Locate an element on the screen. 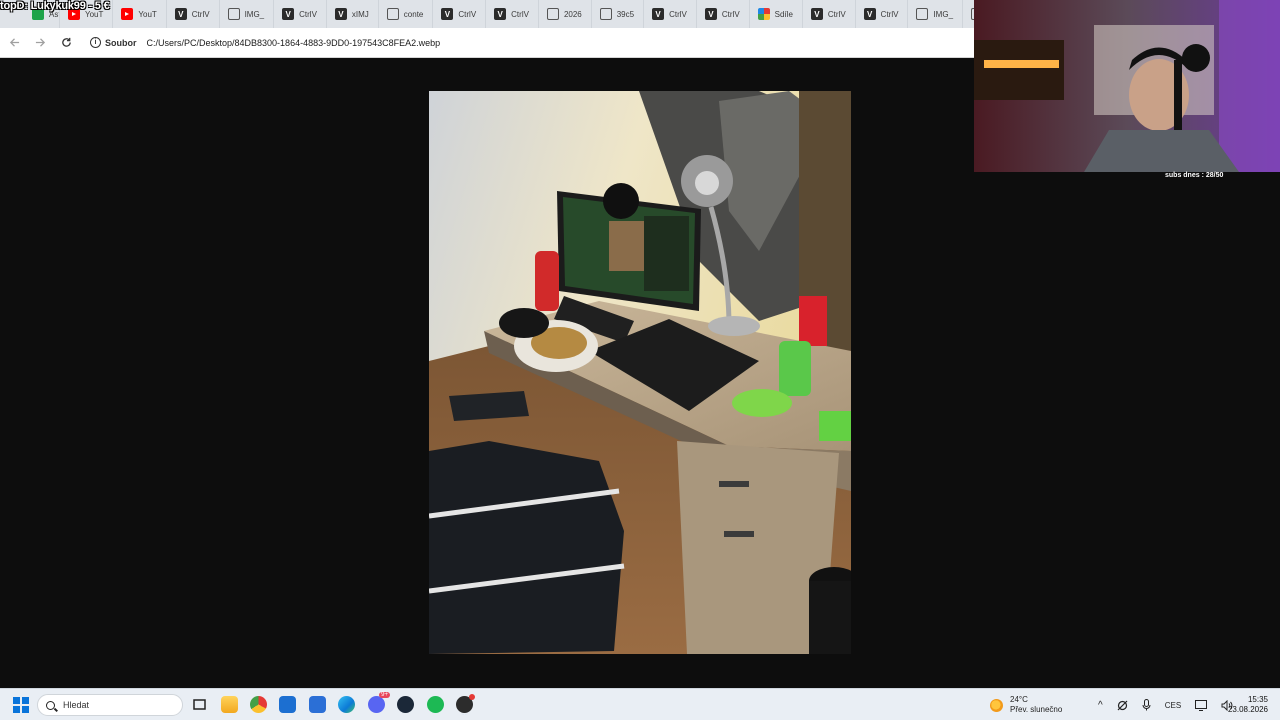 The height and width of the screenshot is (720, 1280). tab-label: xIMJ is located at coordinates (360, 14).